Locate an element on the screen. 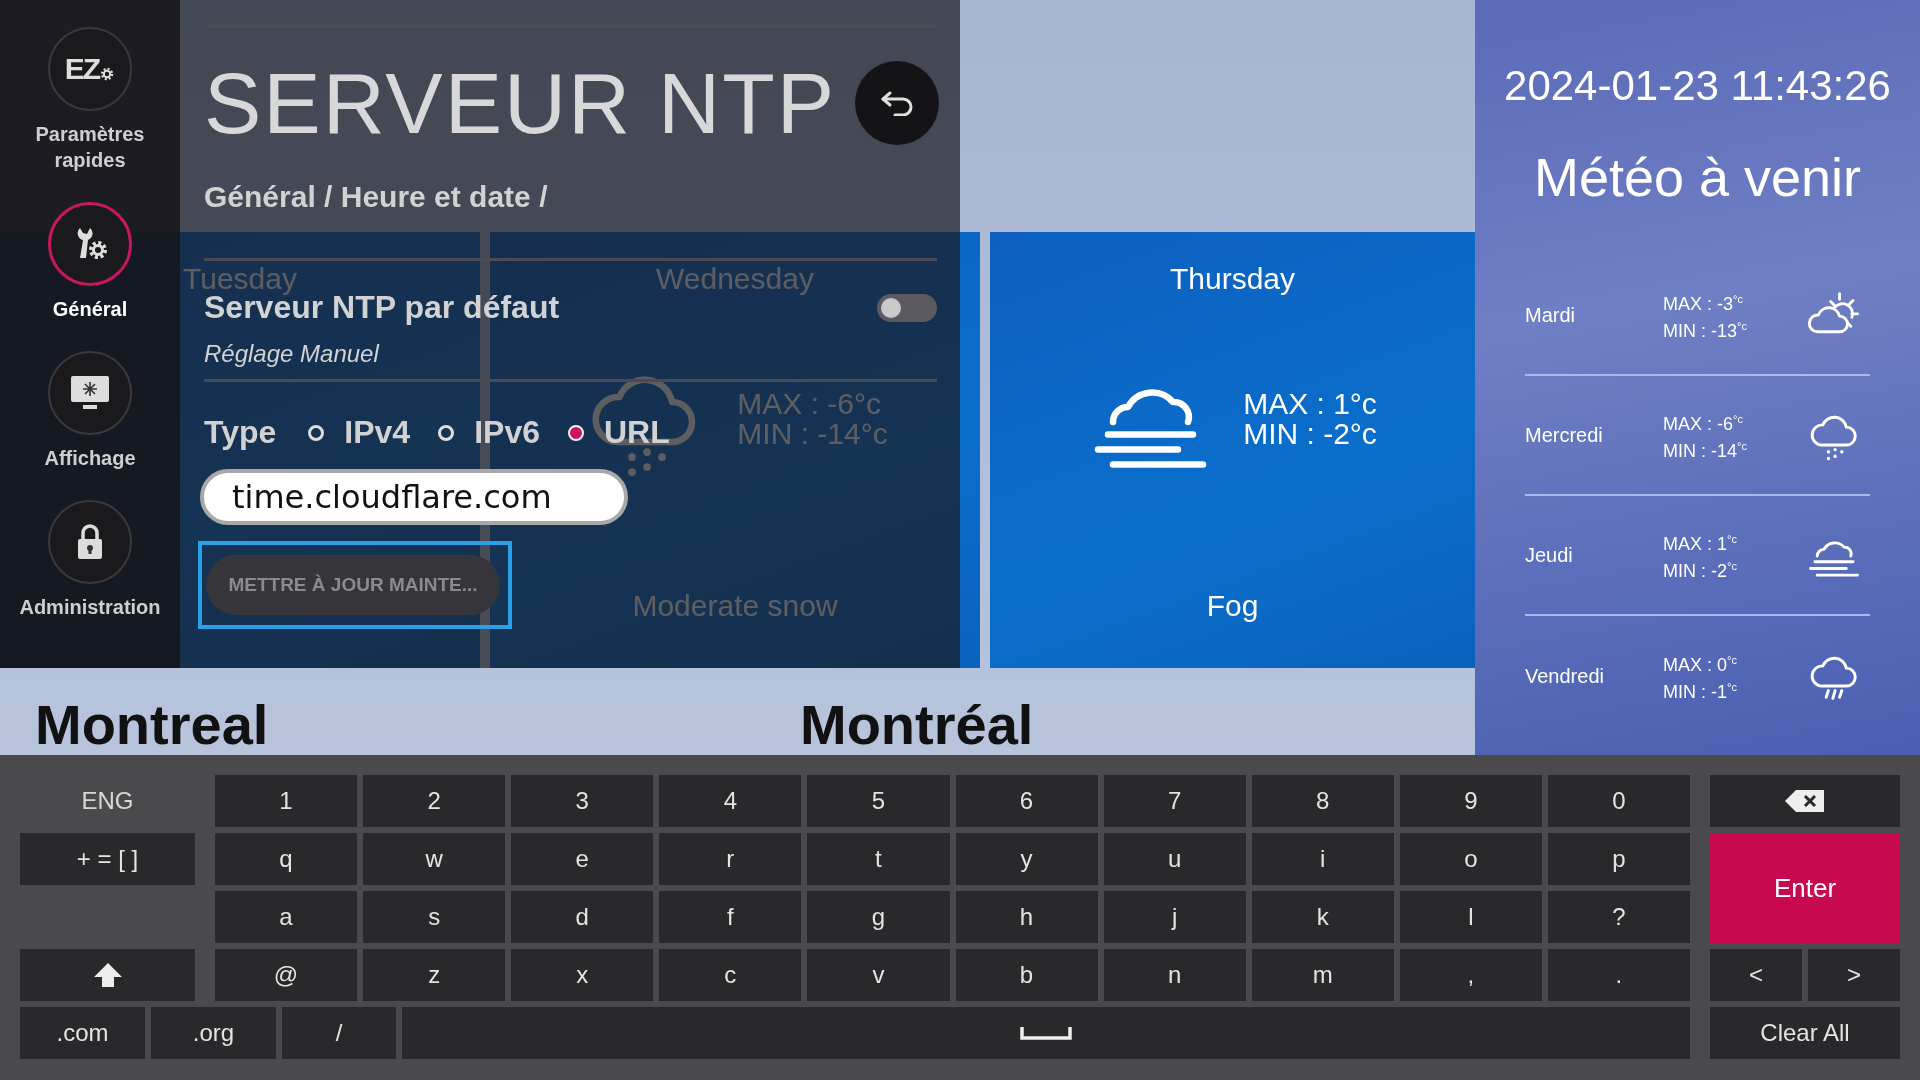  key: k is located at coordinates (1322, 917).